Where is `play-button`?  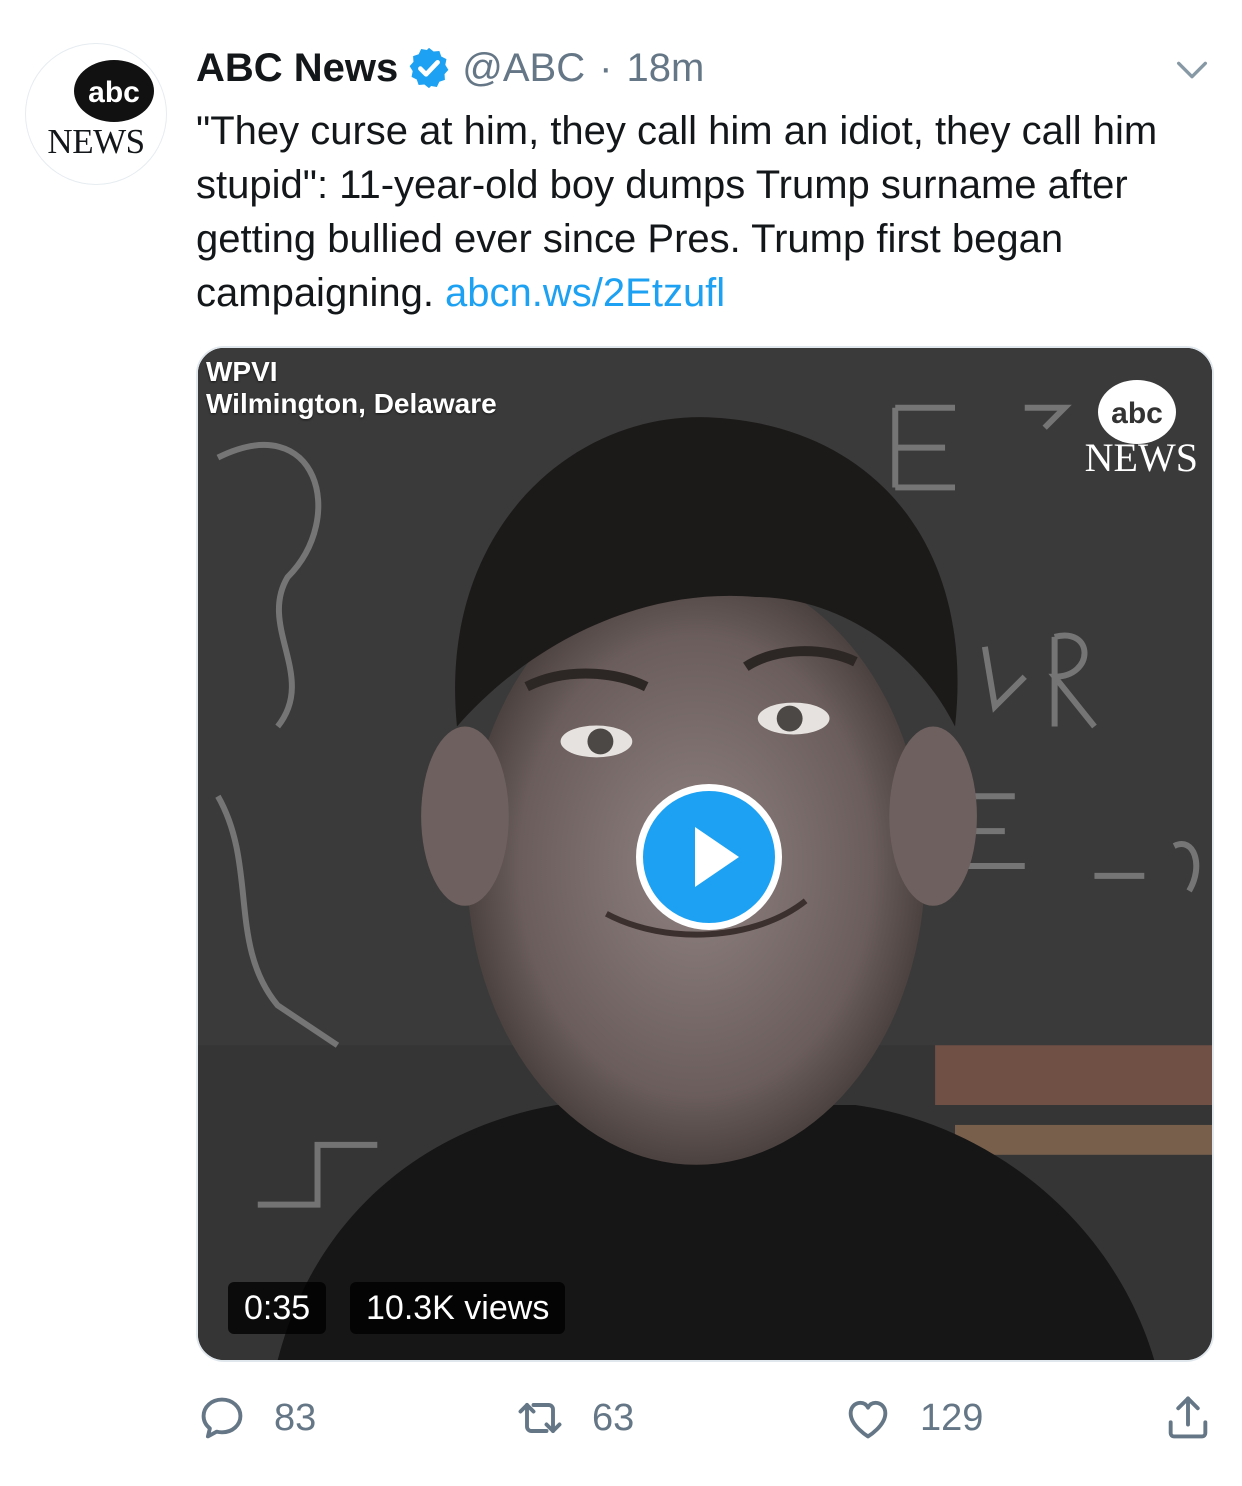 play-button is located at coordinates (709, 857).